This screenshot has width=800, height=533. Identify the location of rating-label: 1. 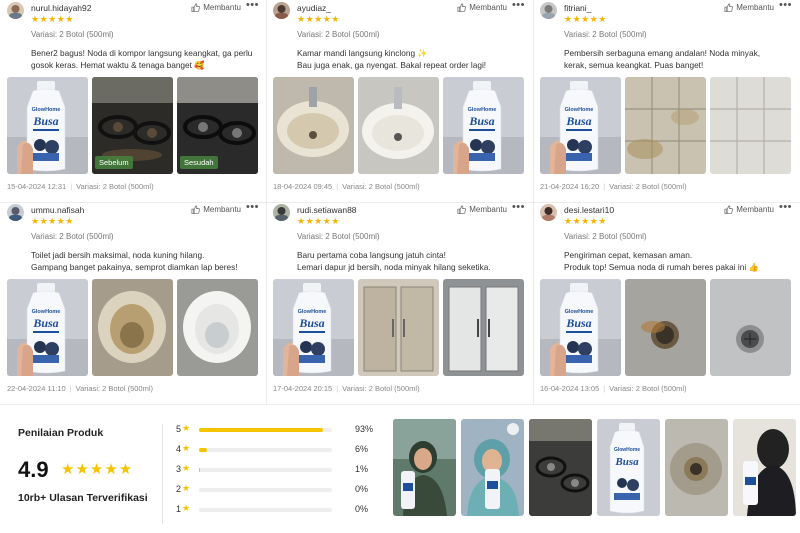
(179, 509).